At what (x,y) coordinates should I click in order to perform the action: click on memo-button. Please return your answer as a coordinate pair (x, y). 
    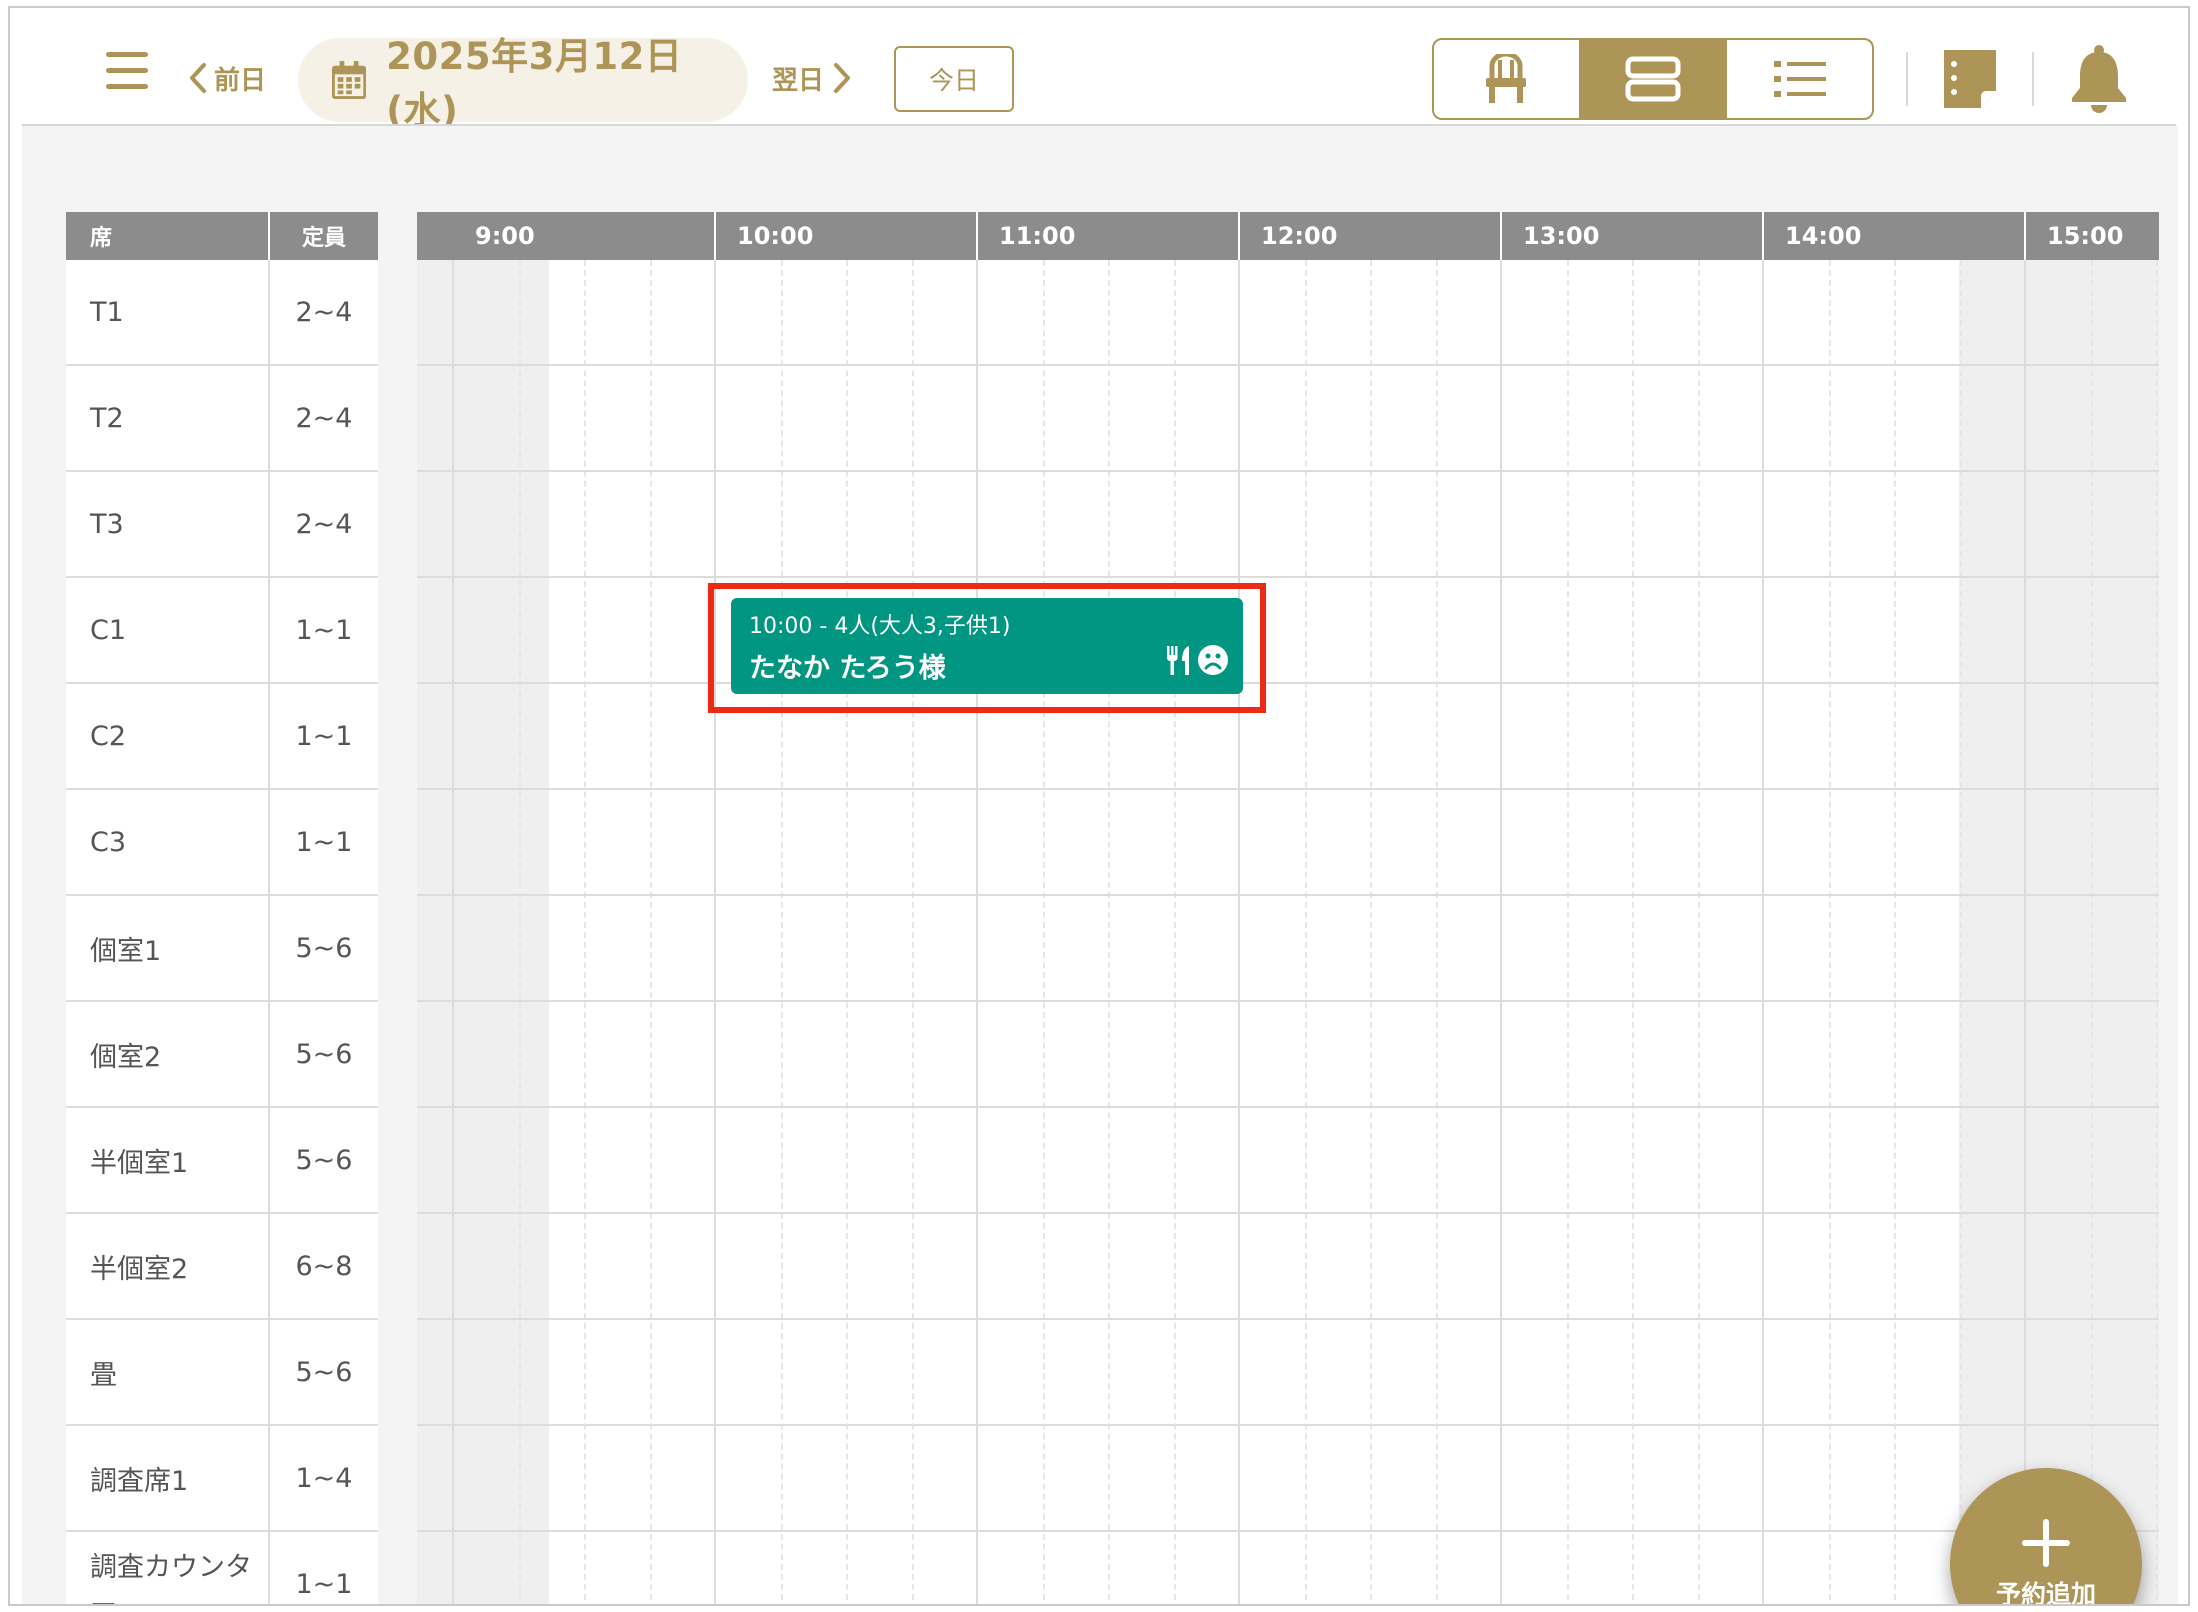
    Looking at the image, I should click on (1970, 79).